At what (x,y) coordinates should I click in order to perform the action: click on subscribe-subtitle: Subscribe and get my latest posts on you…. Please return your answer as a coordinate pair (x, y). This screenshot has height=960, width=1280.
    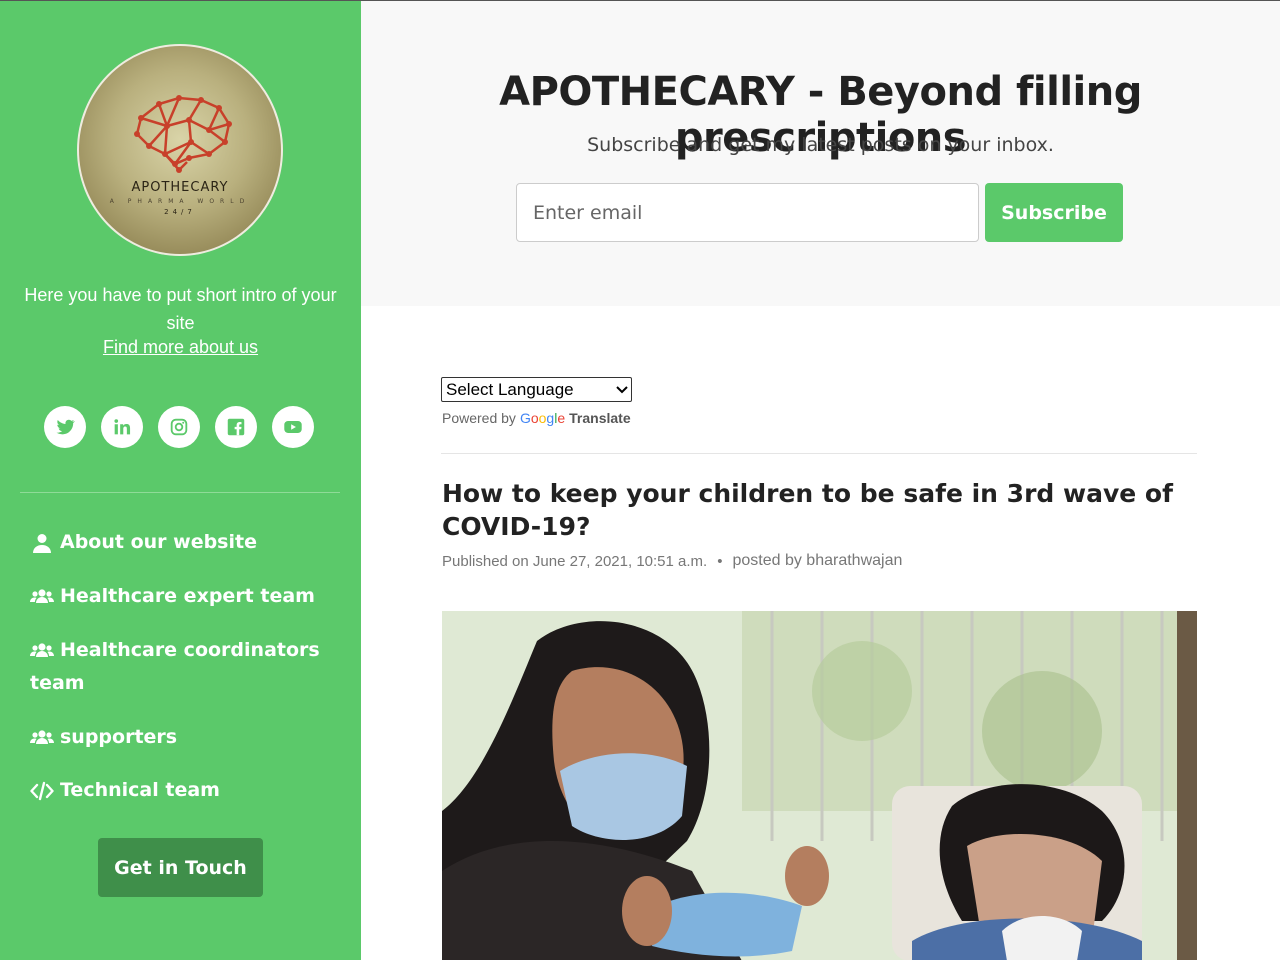
    Looking at the image, I should click on (820, 145).